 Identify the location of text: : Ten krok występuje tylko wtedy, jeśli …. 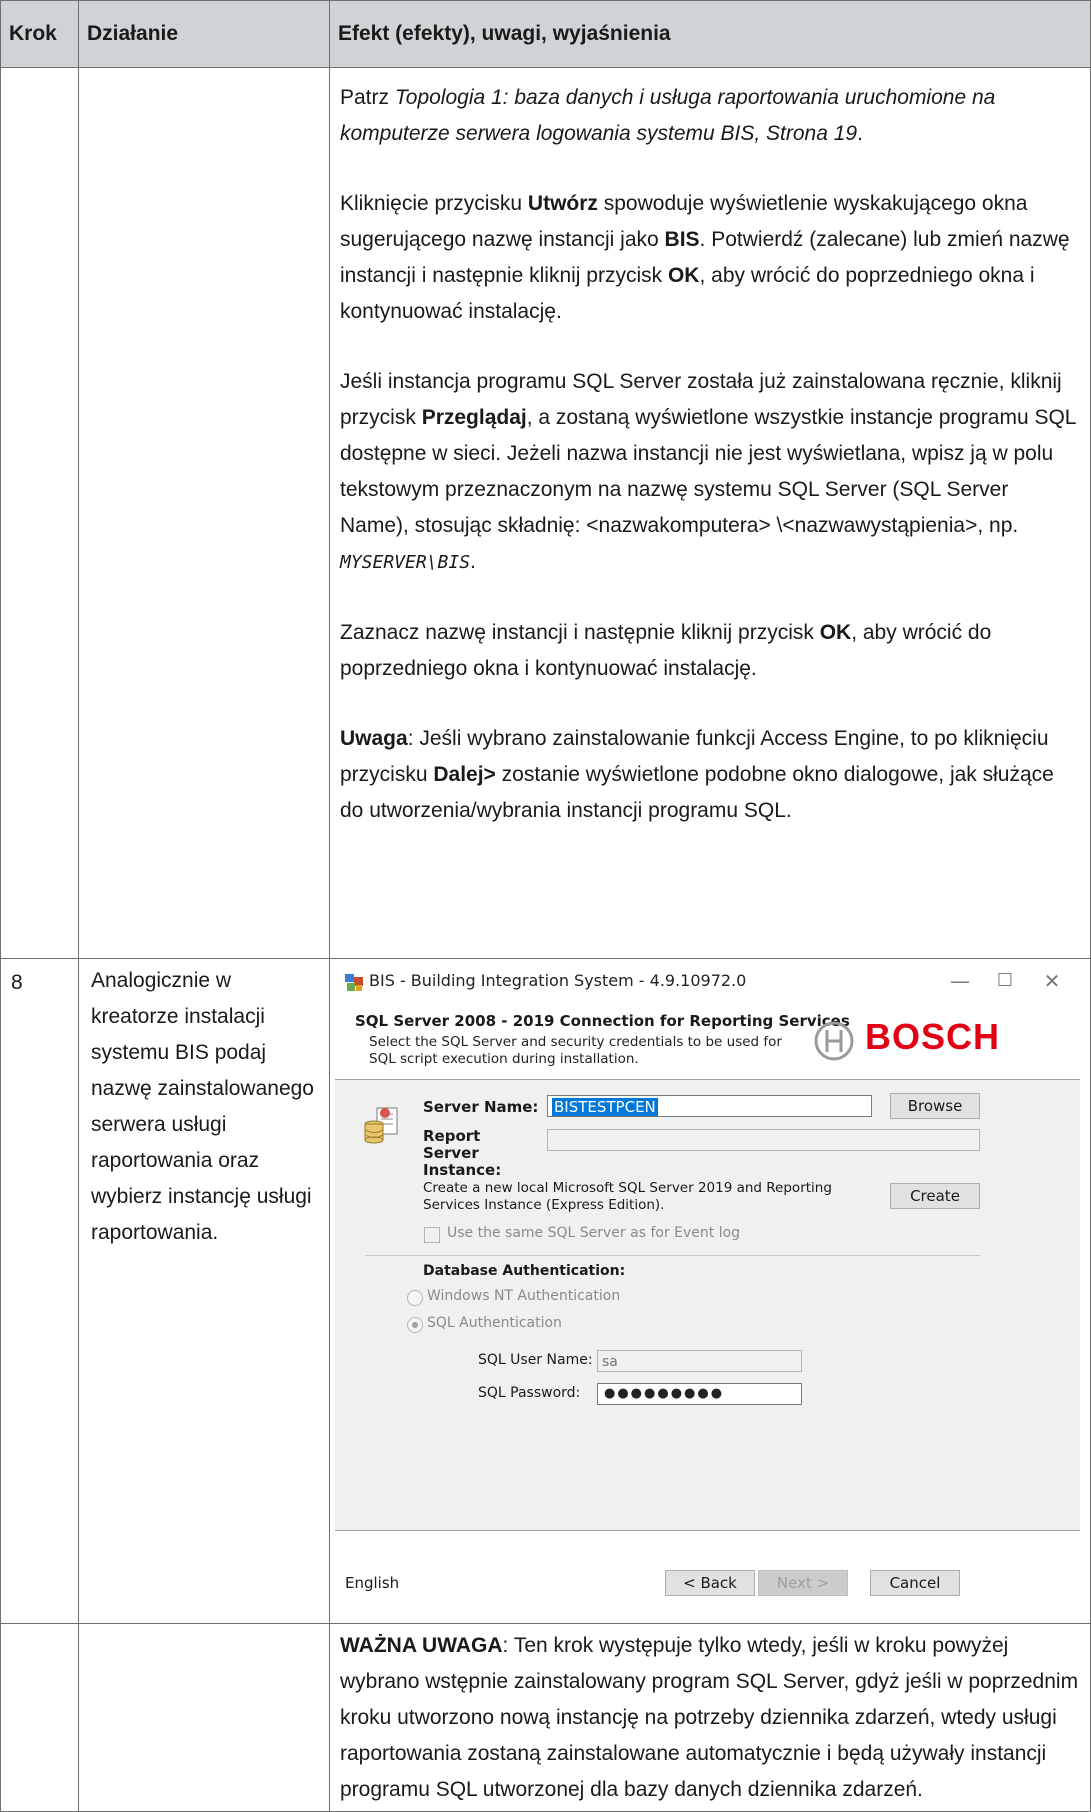
(709, 1717).